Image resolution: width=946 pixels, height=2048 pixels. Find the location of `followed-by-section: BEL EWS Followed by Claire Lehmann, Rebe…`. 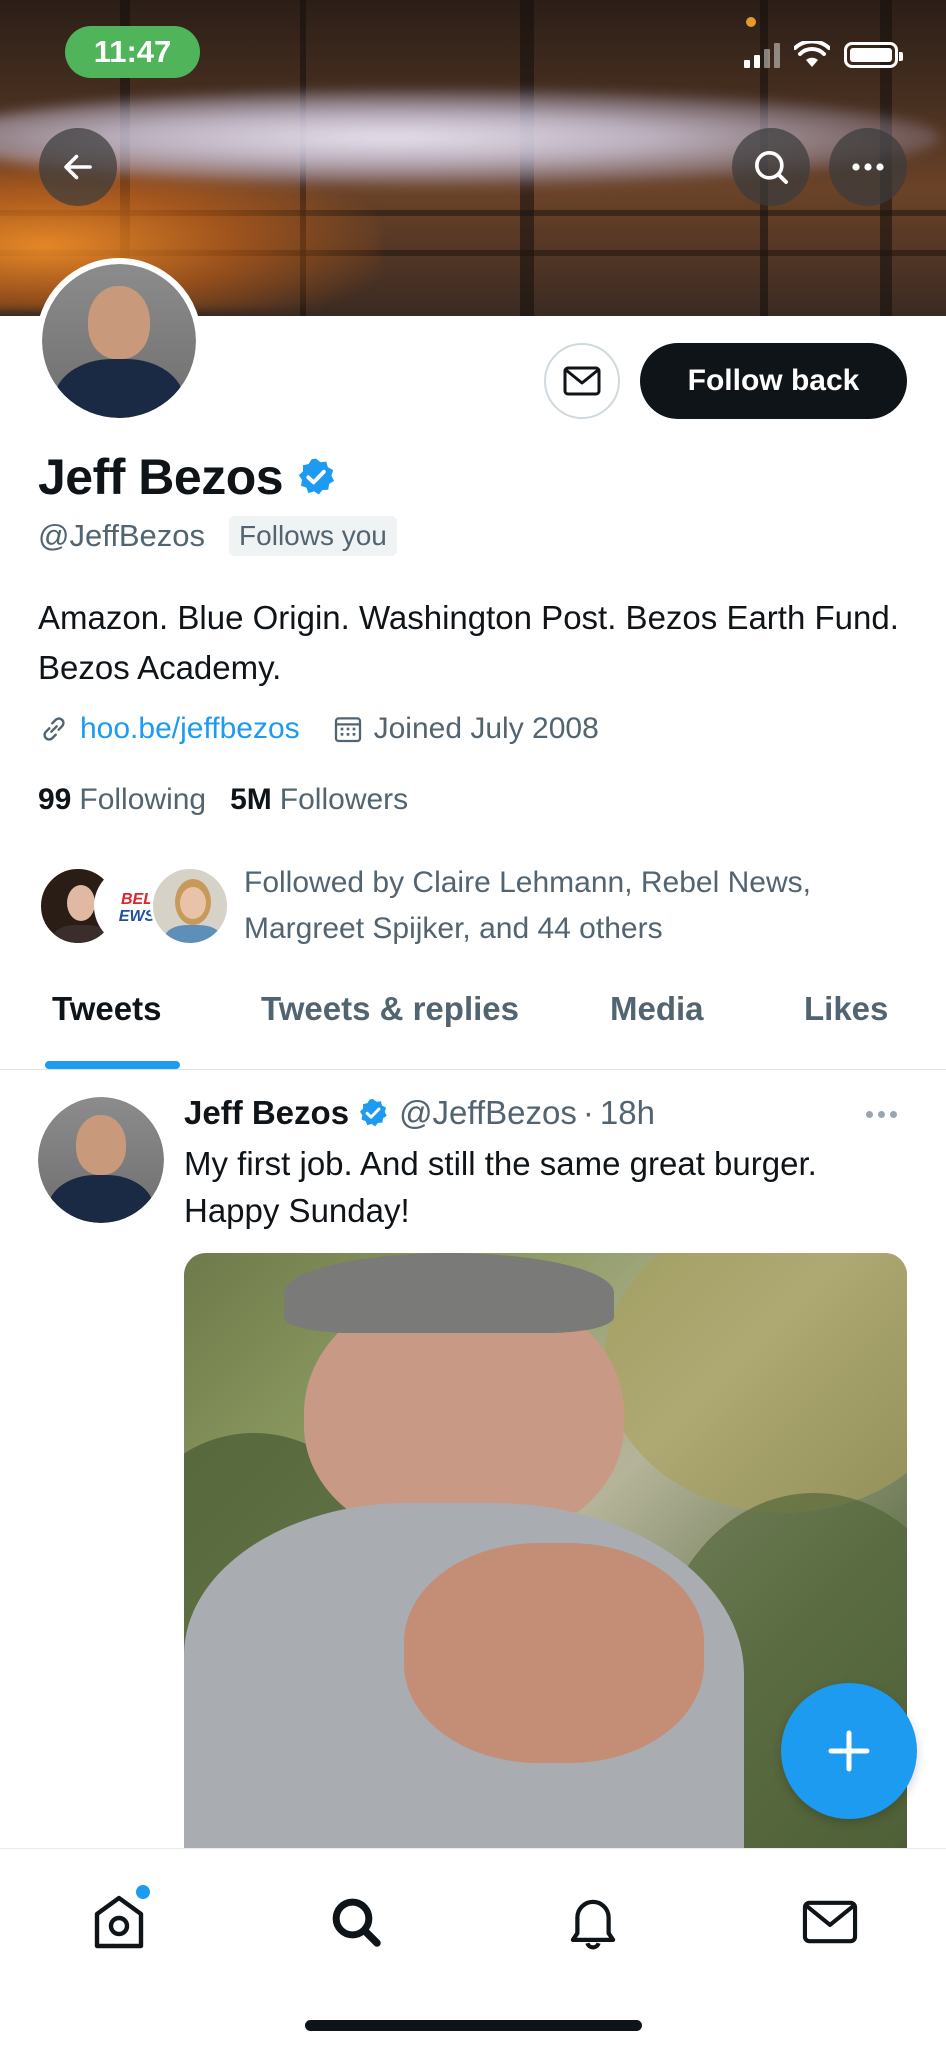

followed-by-section: BEL EWS Followed by Claire Lehmann, Rebe… is located at coordinates (461, 906).